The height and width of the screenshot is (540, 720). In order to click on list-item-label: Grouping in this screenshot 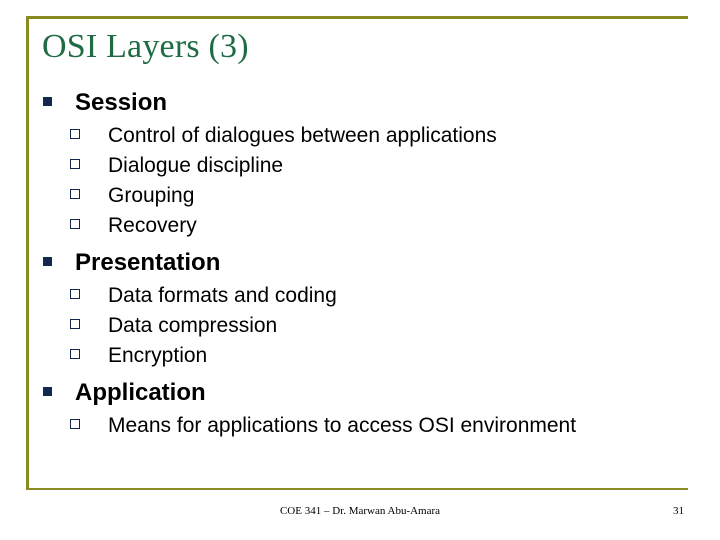, I will do `click(151, 195)`.